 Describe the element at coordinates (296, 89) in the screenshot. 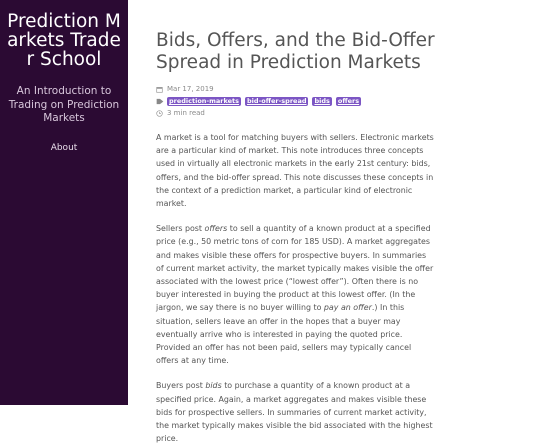

I see `post-date-row: Mar 17, 2019` at that location.